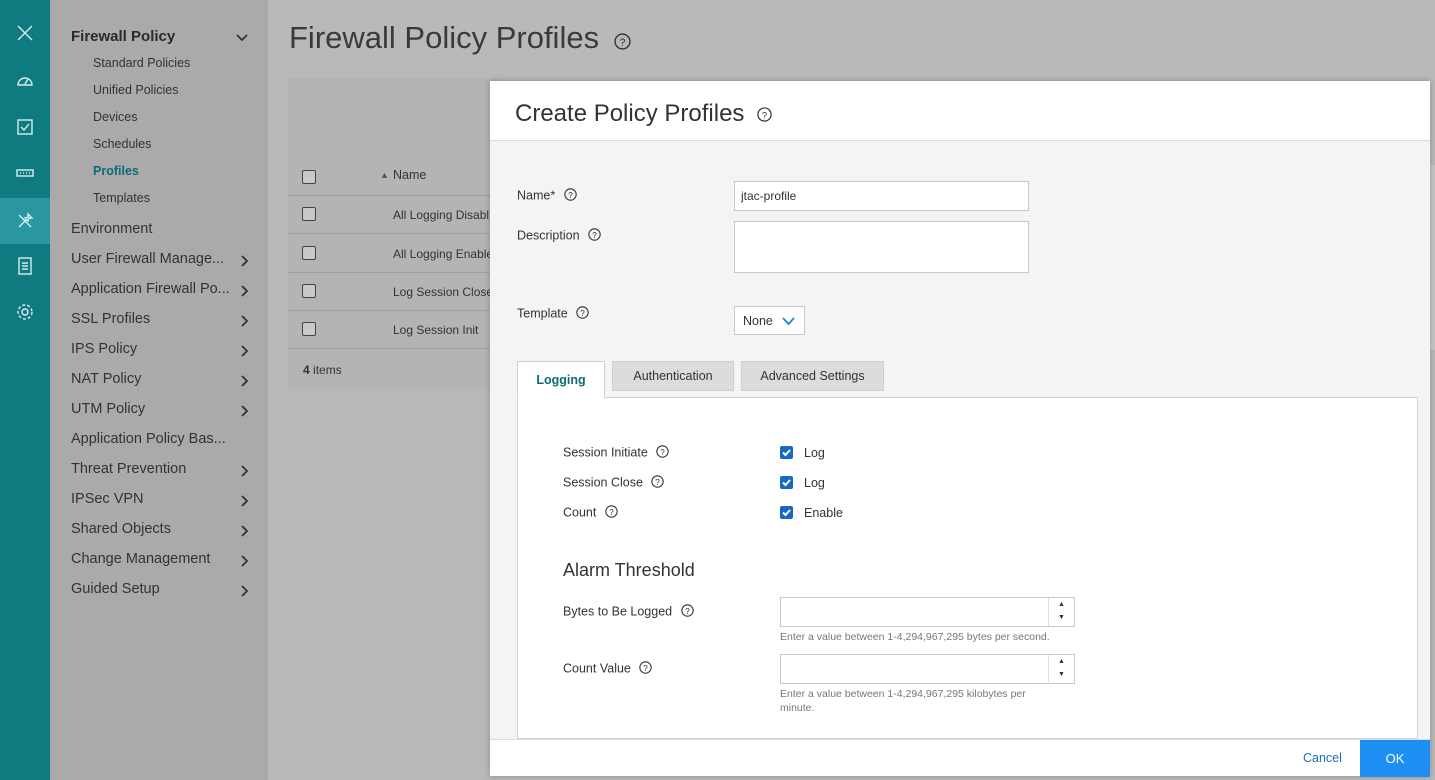 This screenshot has height=780, width=1435. I want to click on table-row: Log Session Close, so click(394, 292).